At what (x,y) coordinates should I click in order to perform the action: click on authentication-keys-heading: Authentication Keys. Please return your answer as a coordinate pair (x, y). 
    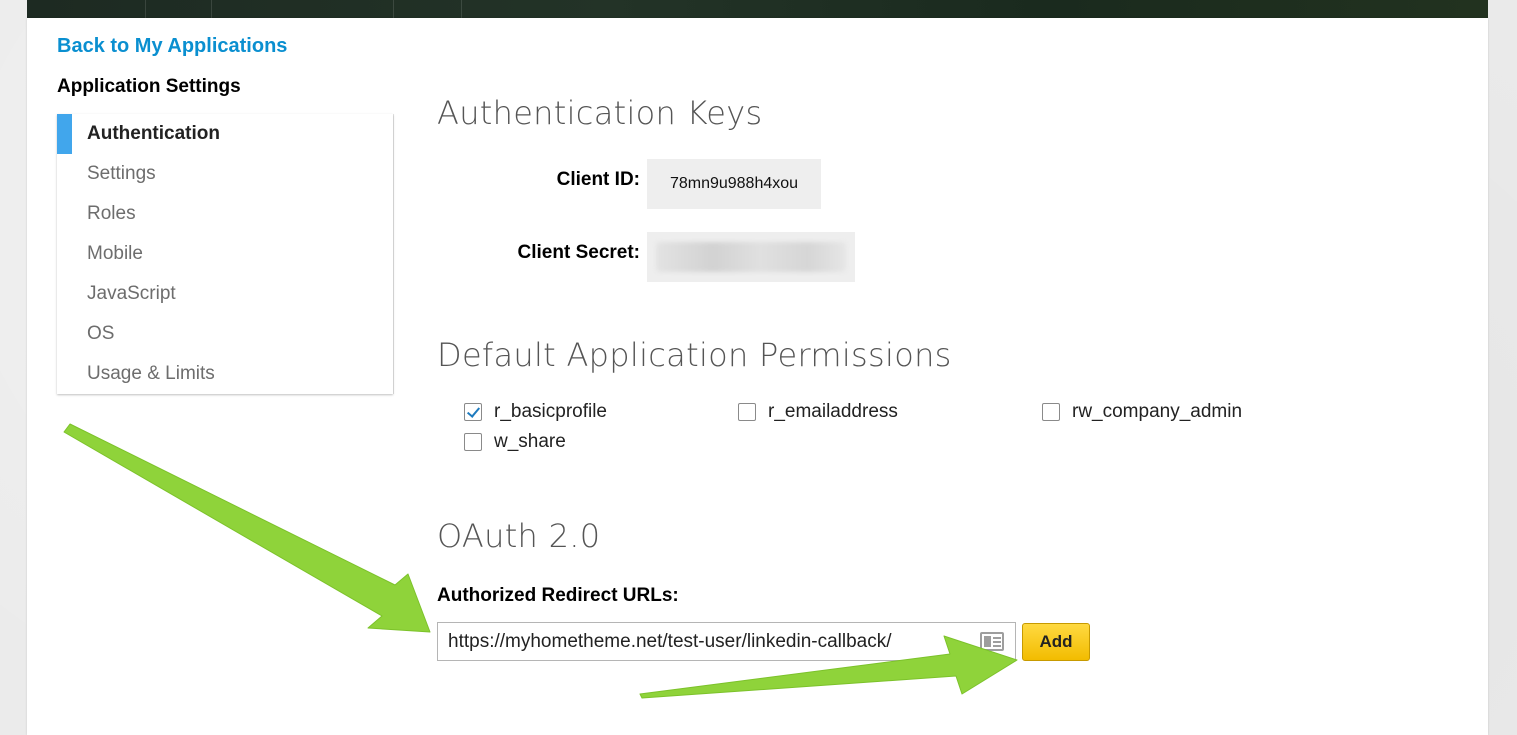
    Looking at the image, I should click on (600, 113).